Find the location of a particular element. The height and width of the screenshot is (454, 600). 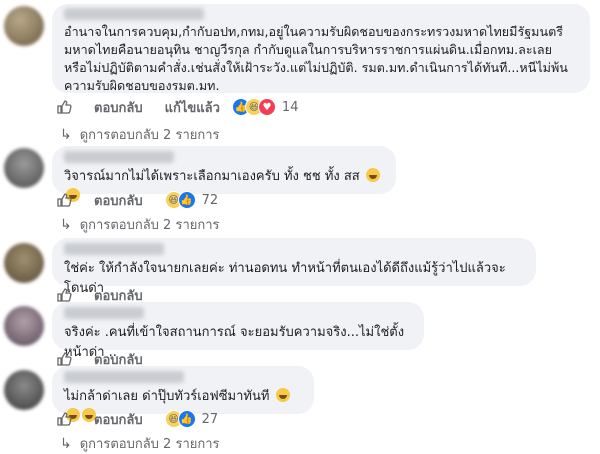

comment-actions: ตอบกลับ 😆 👍 72 is located at coordinates (137, 200).